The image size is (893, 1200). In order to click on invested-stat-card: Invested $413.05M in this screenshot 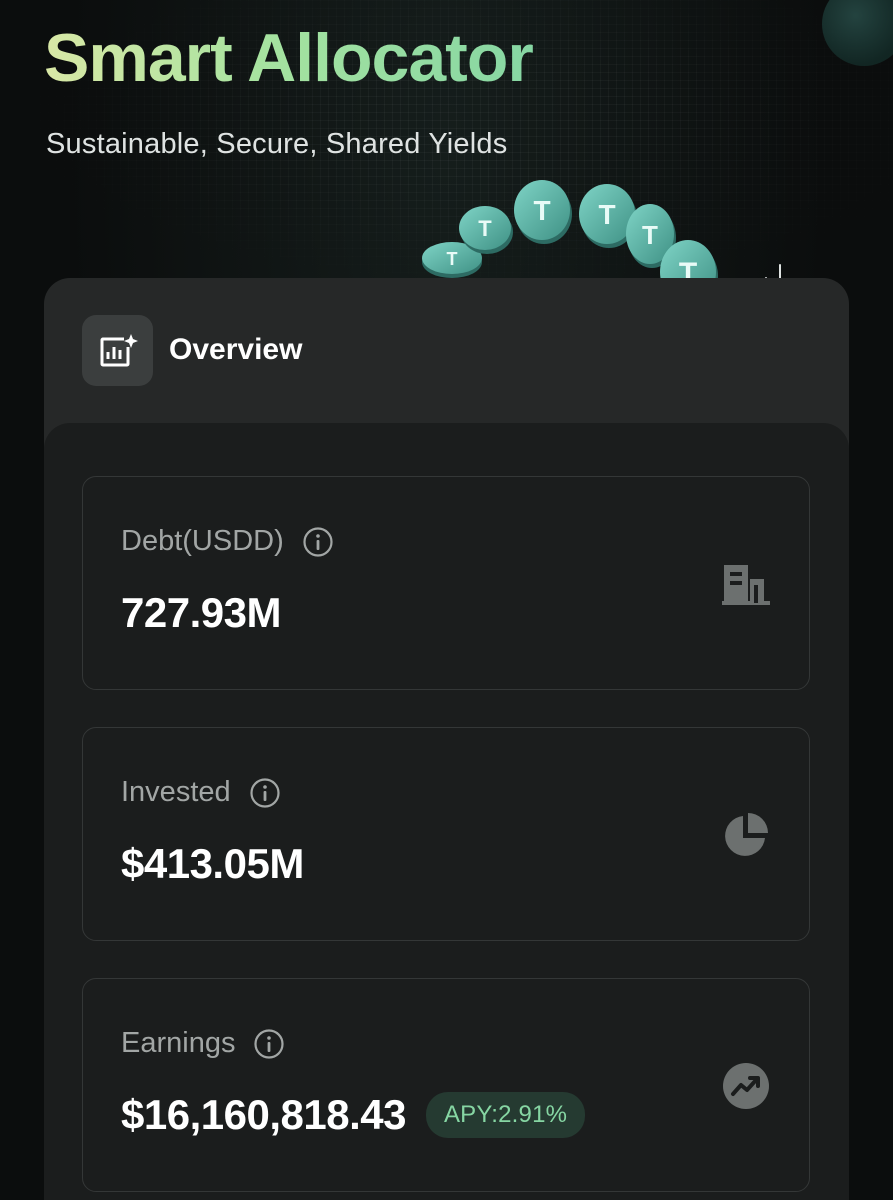, I will do `click(446, 834)`.